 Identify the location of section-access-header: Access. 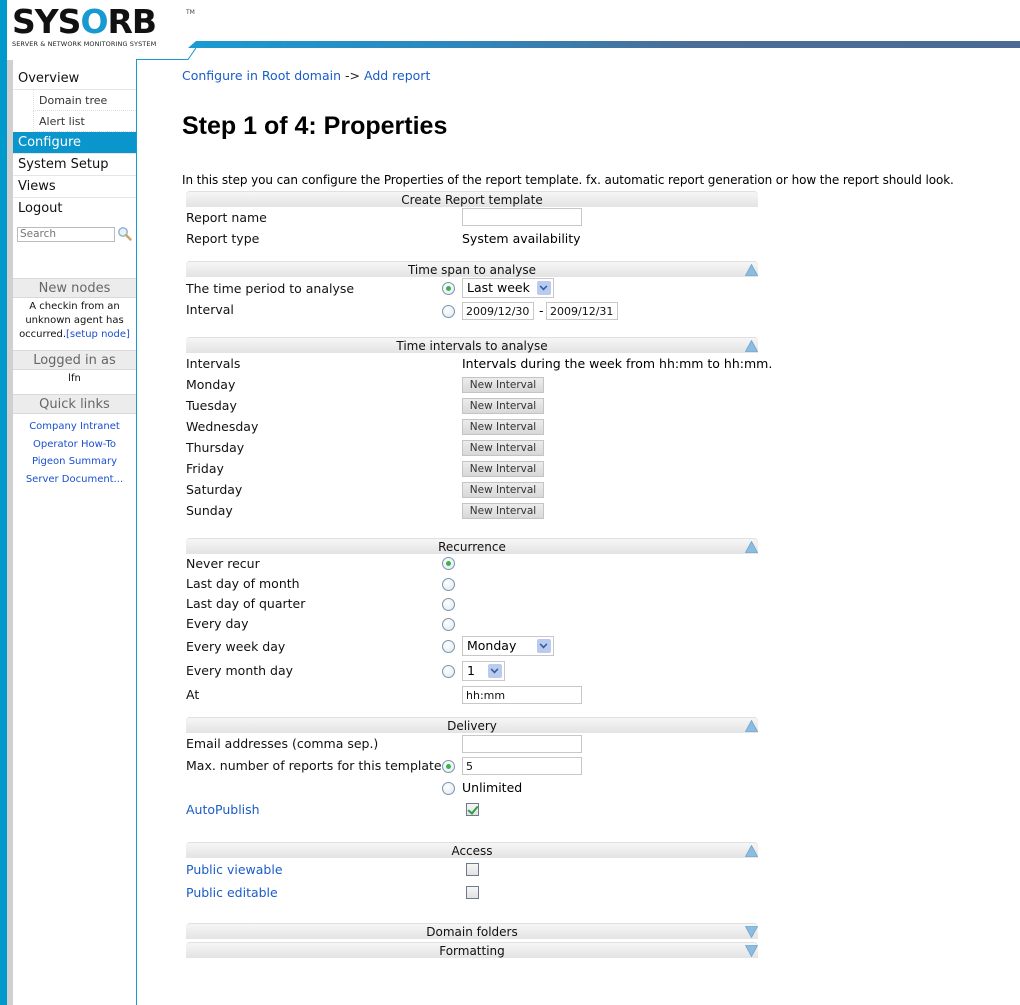
(472, 850).